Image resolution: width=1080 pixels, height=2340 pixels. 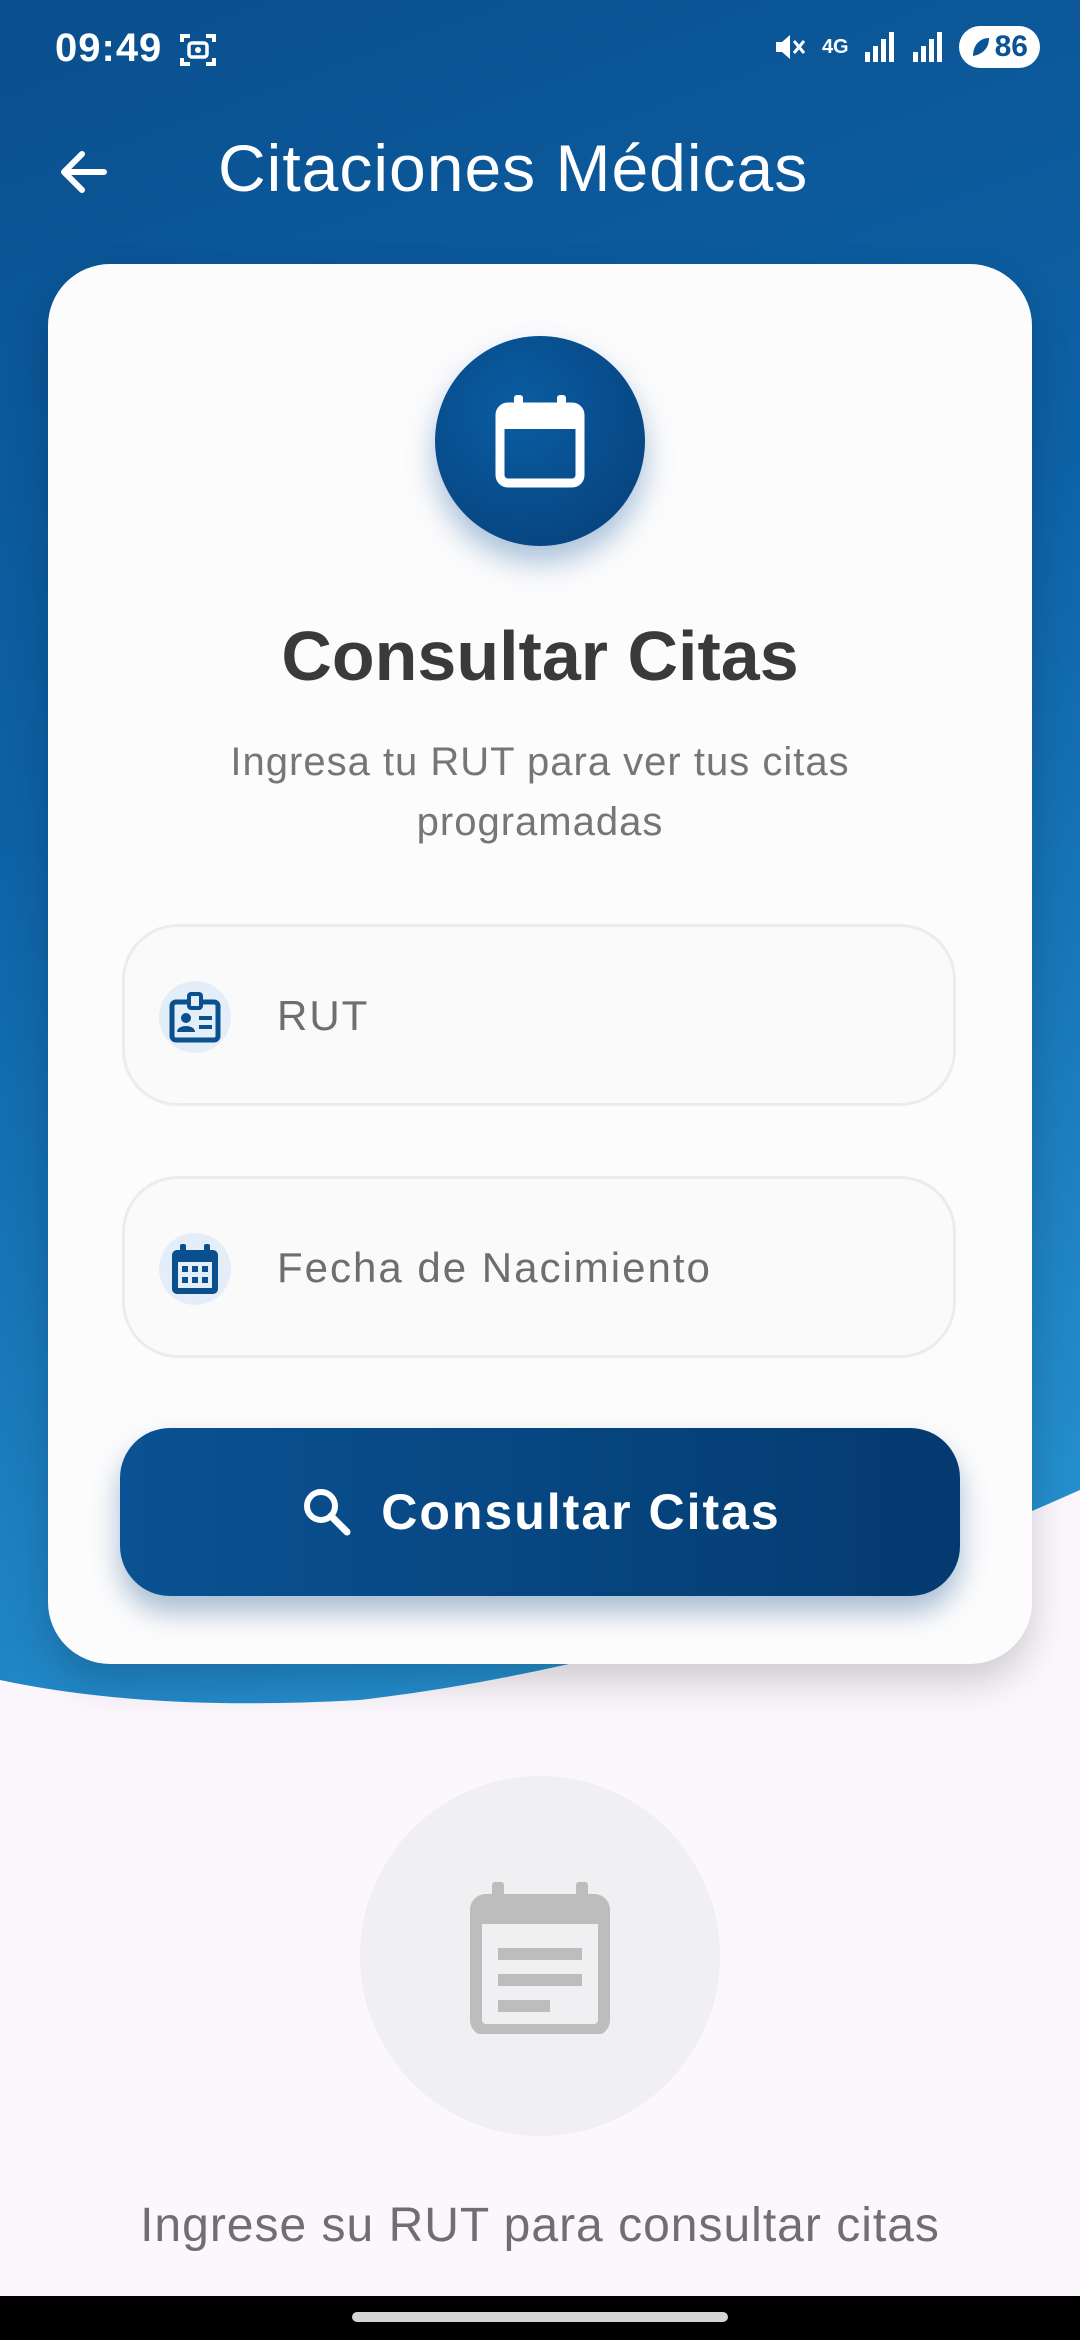 I want to click on back-button, so click(x=84, y=172).